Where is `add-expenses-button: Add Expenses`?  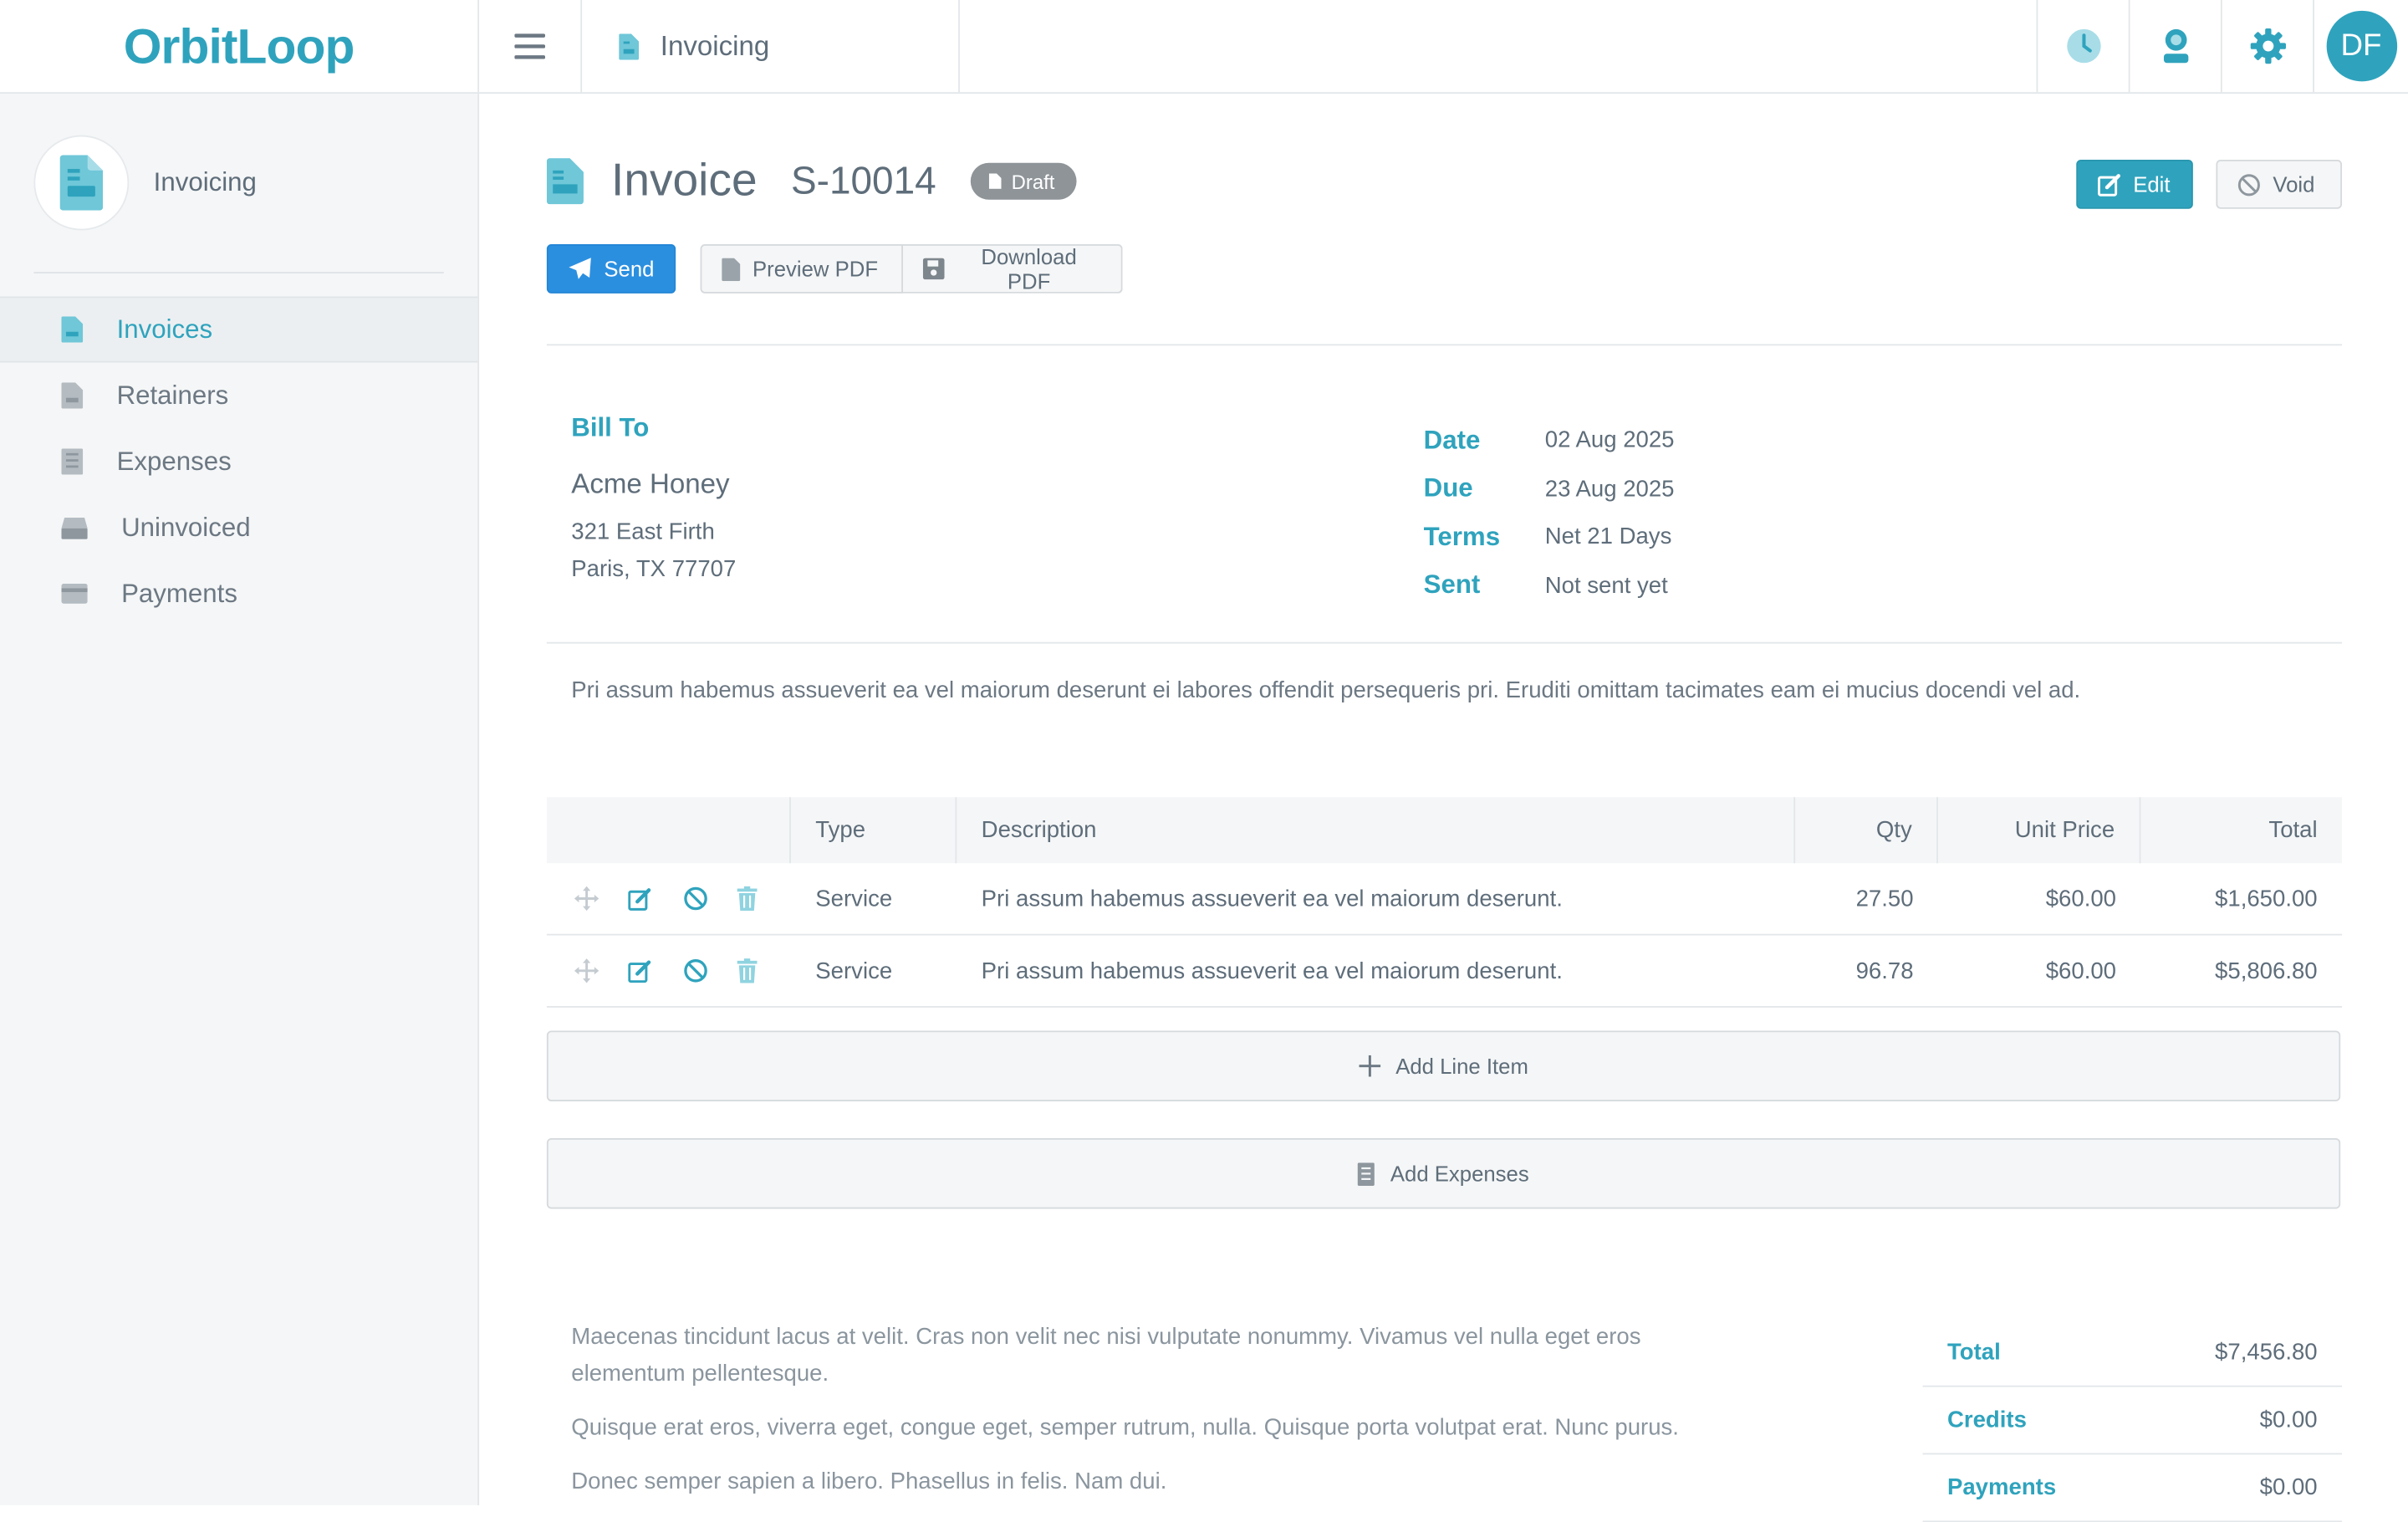
add-expenses-button: Add Expenses is located at coordinates (1444, 1173).